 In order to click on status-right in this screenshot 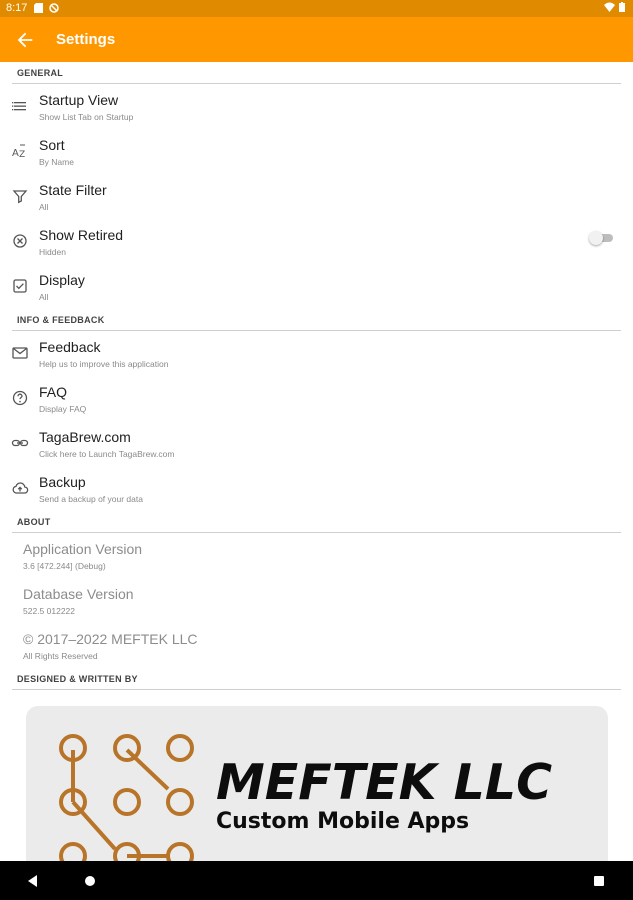, I will do `click(614, 7)`.